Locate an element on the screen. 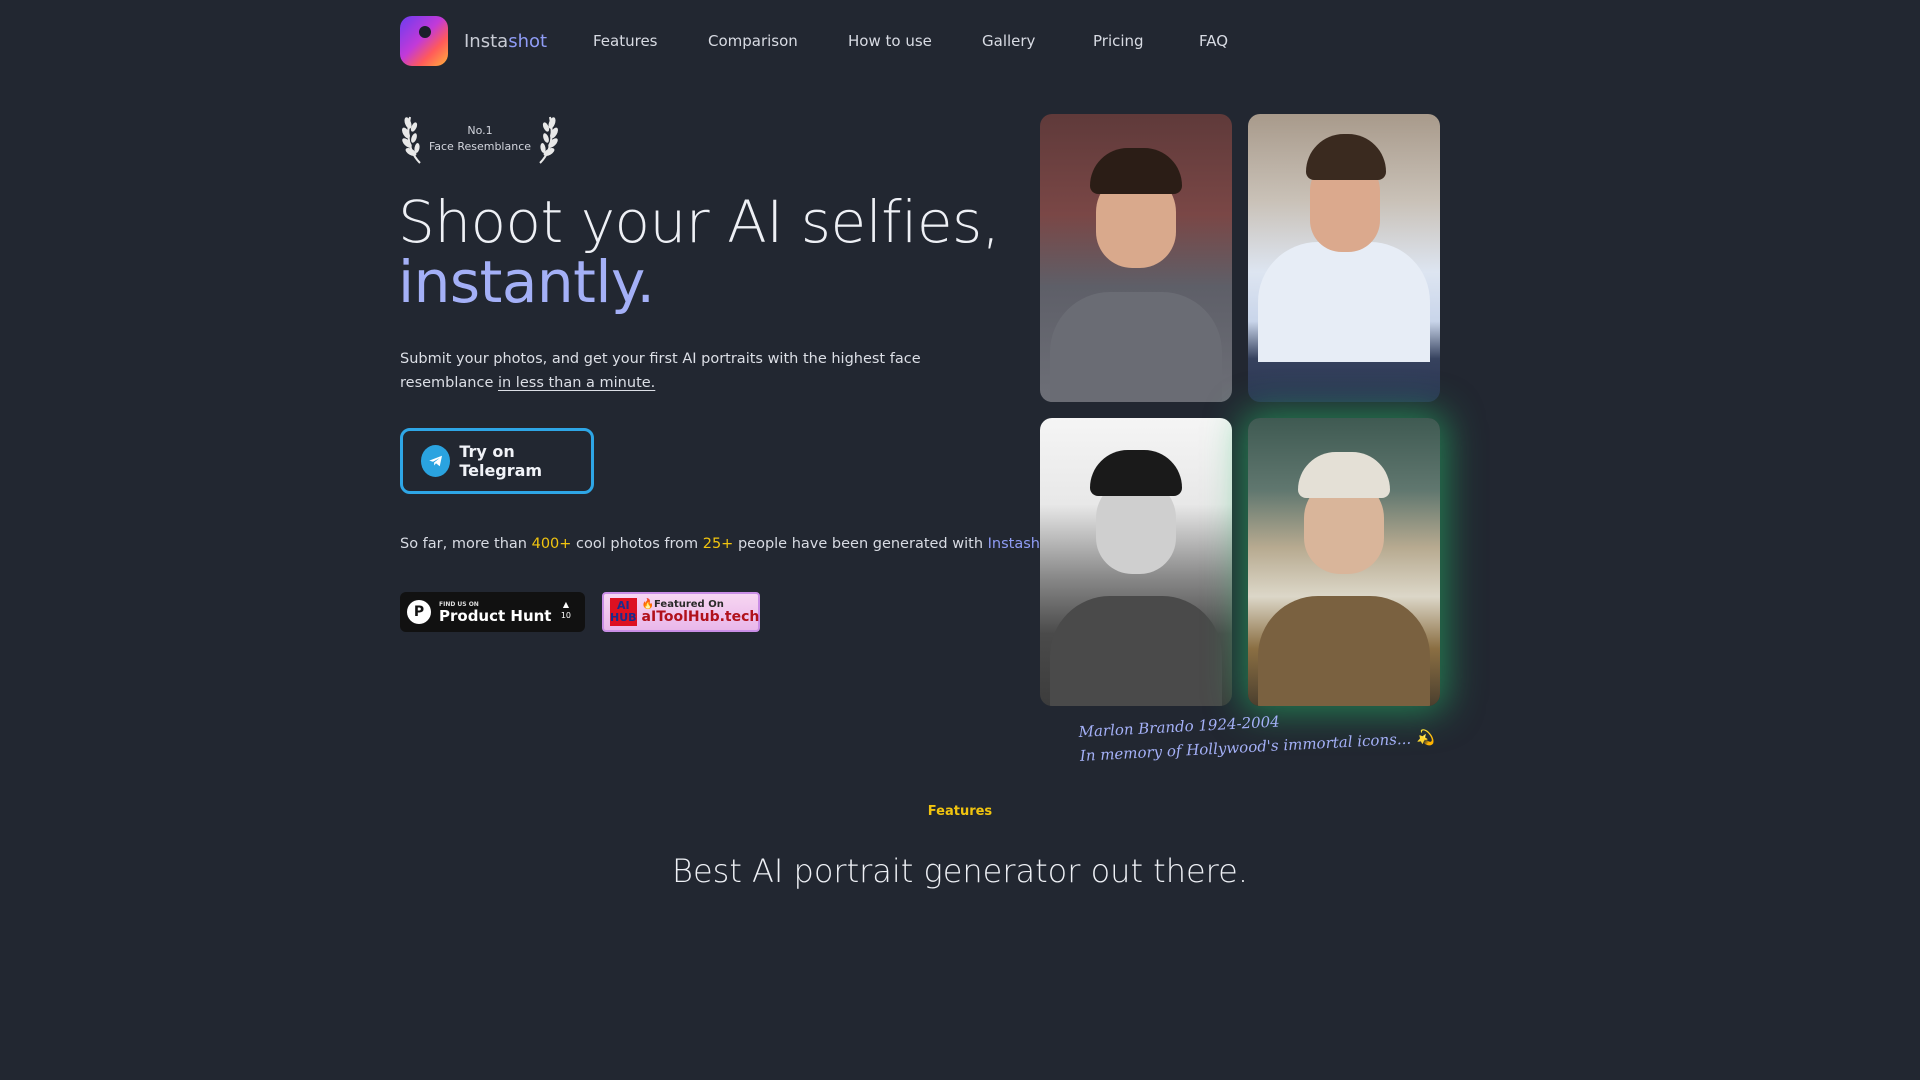  features-section-label: Features is located at coordinates (960, 811).